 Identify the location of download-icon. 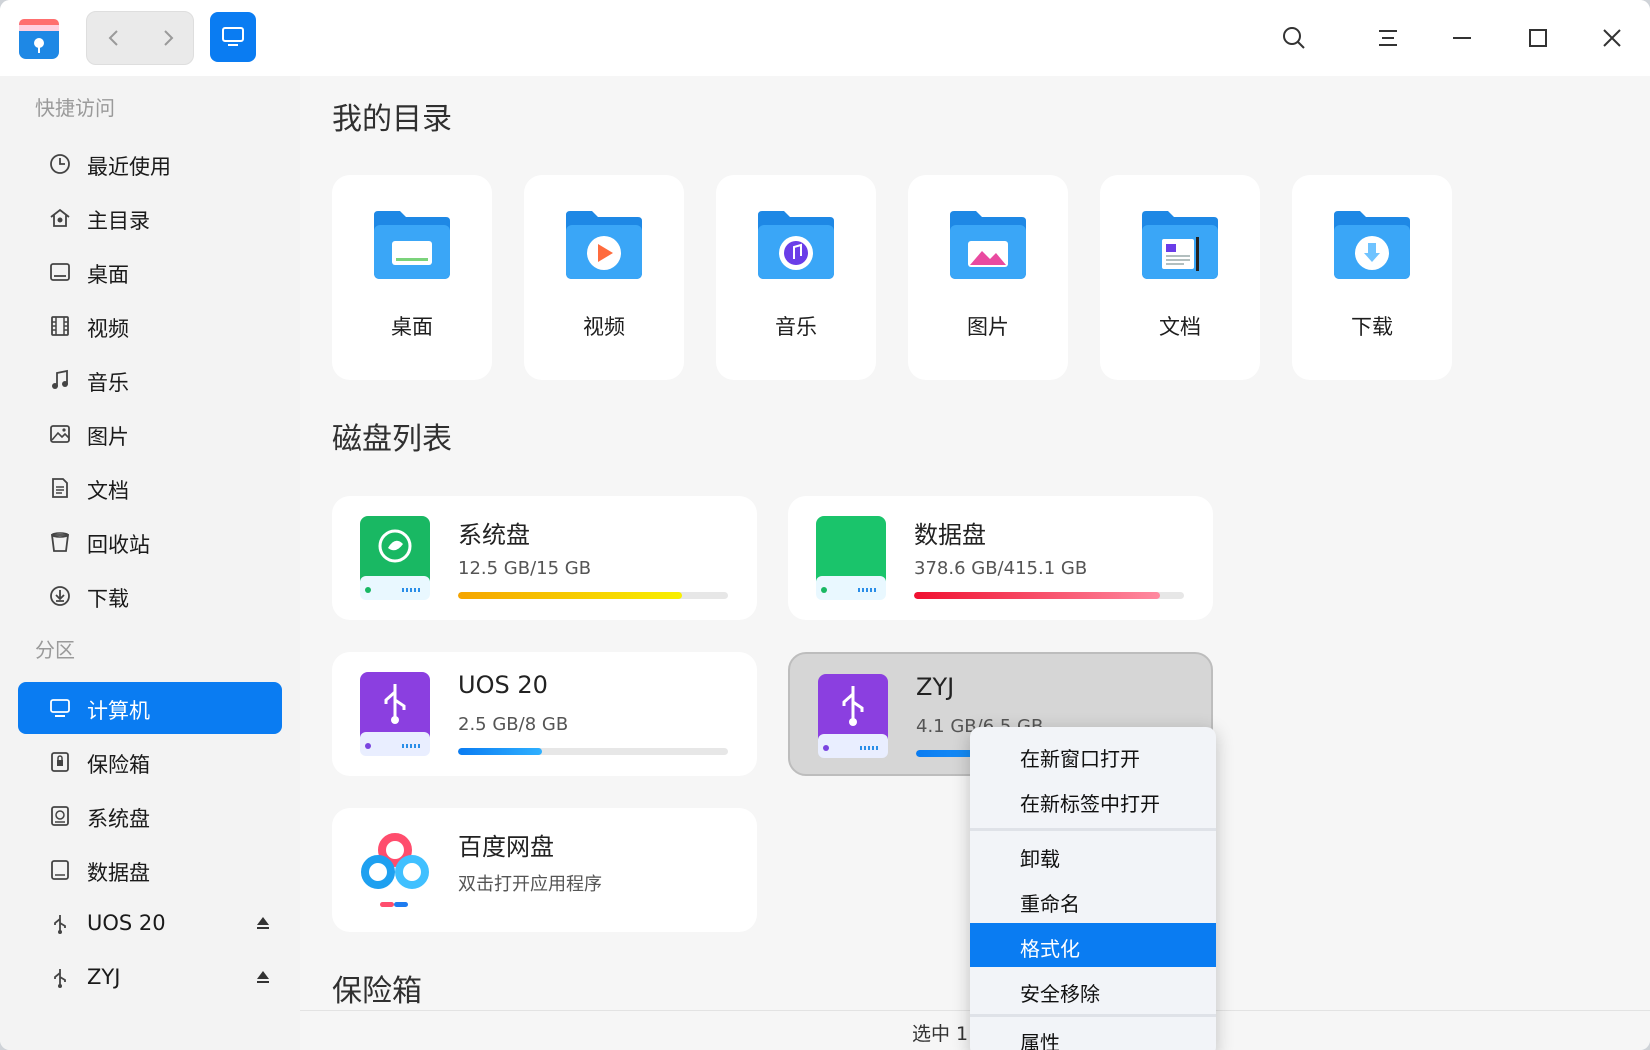
(60, 596).